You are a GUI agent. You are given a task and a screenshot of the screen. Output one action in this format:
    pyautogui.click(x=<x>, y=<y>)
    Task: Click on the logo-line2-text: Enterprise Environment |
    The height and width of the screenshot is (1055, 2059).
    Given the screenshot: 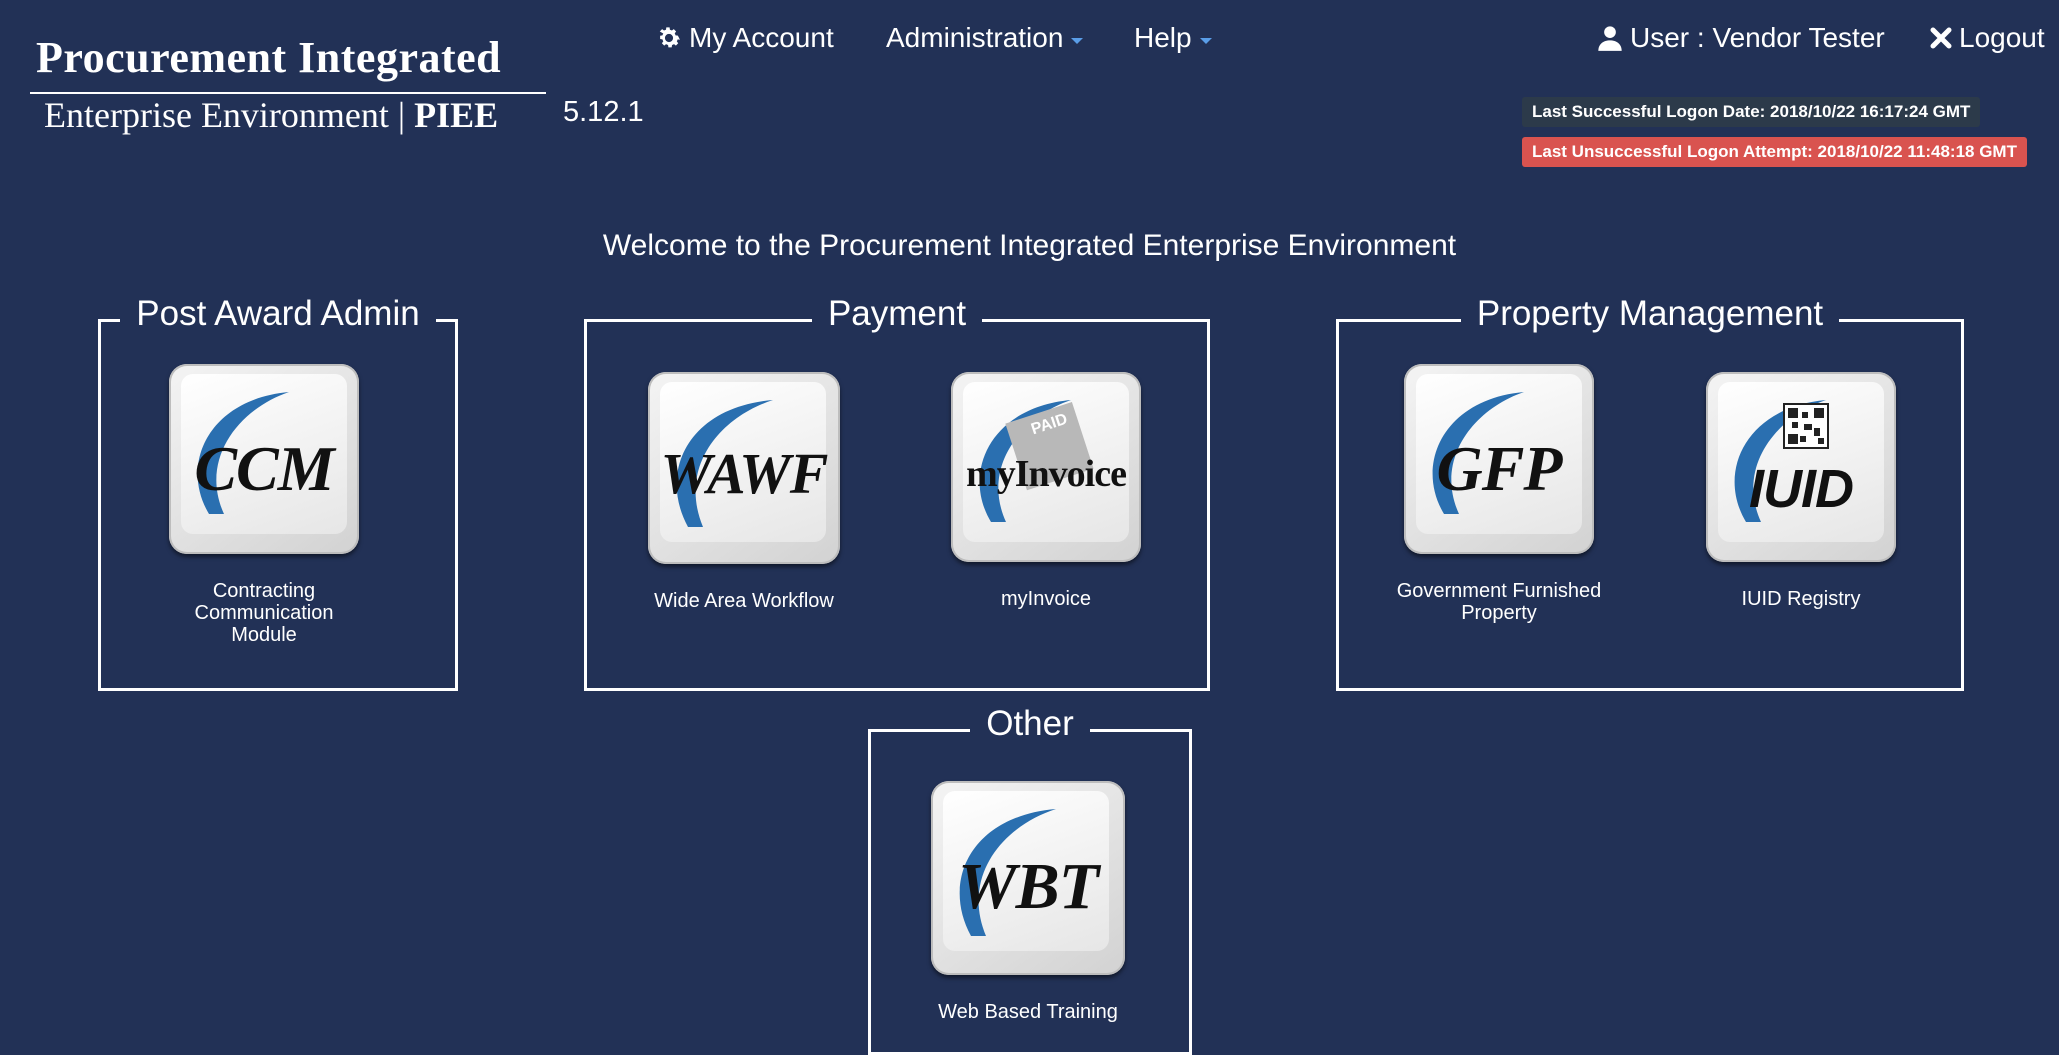 What is the action you would take?
    pyautogui.click(x=229, y=115)
    